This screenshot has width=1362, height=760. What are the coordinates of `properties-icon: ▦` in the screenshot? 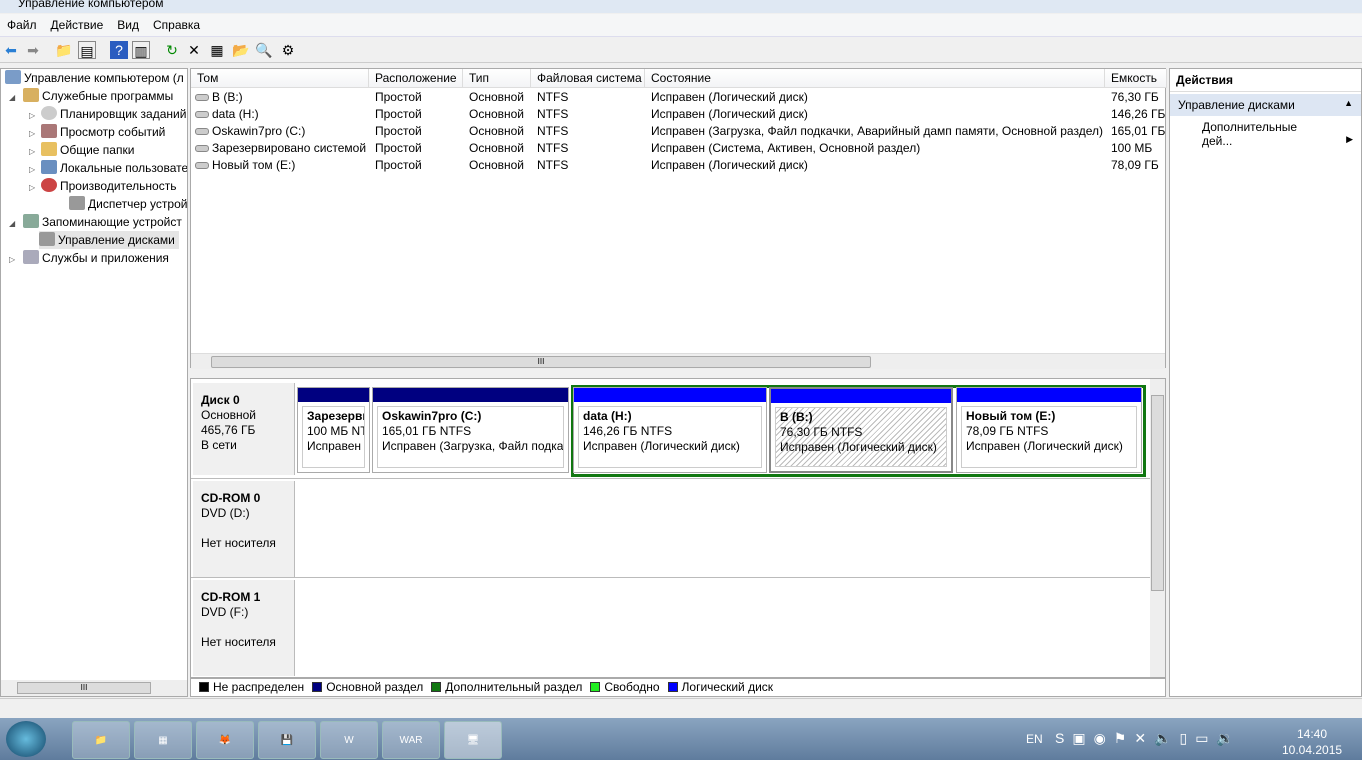 It's located at (217, 50).